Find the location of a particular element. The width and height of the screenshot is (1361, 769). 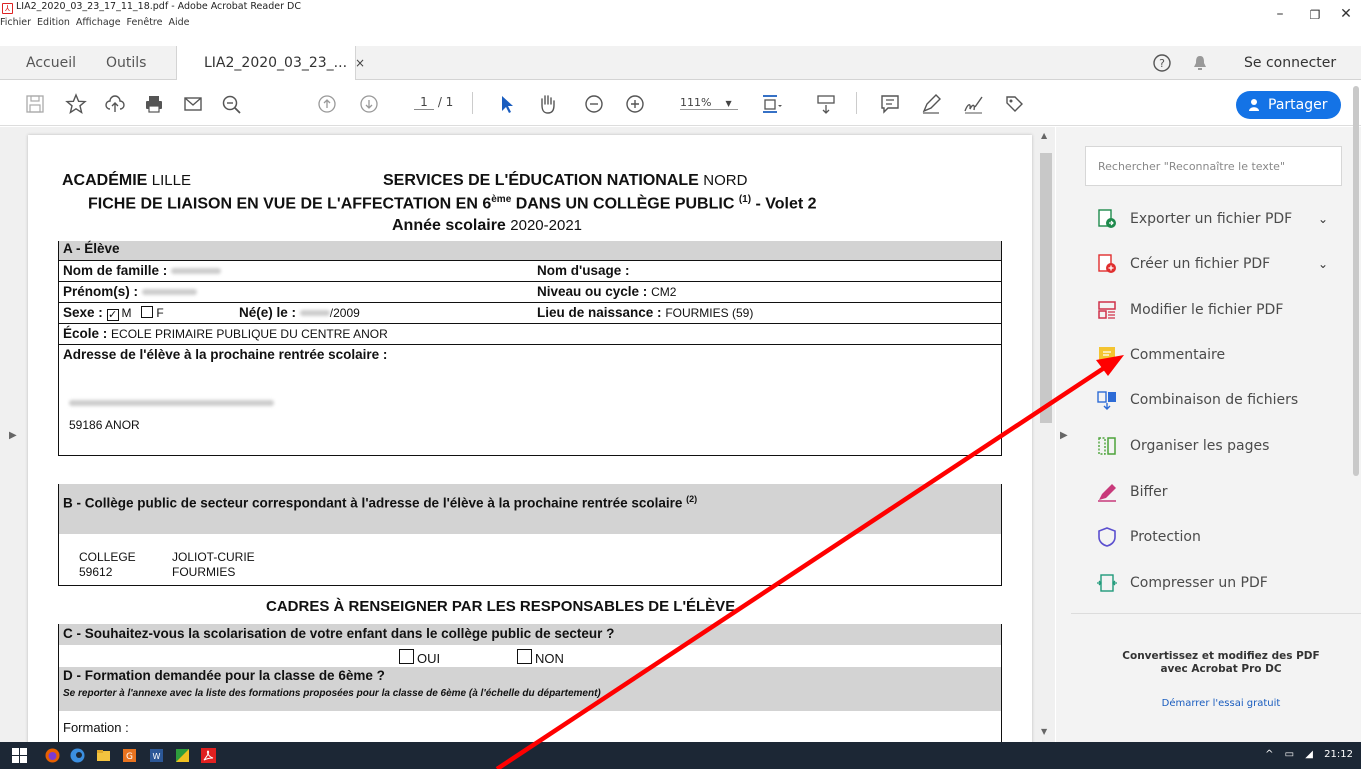

oui-label: OUI is located at coordinates (429, 658).